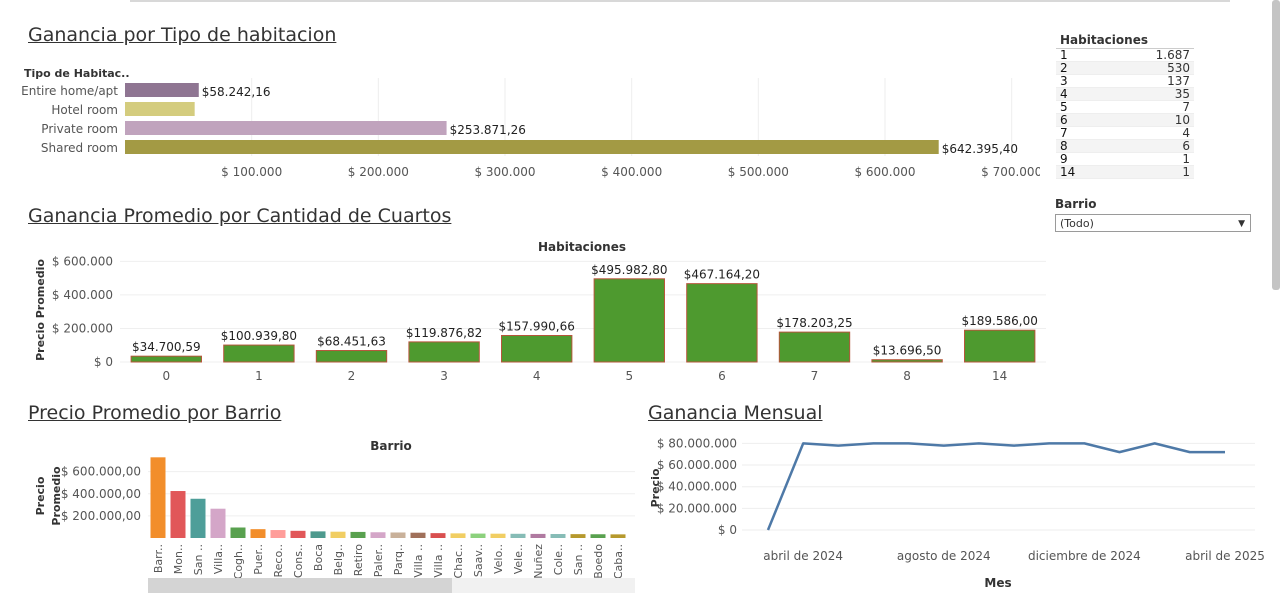 The height and width of the screenshot is (605, 1280). Describe the element at coordinates (1125, 81) in the screenshot. I see `table-row: 3 137` at that location.